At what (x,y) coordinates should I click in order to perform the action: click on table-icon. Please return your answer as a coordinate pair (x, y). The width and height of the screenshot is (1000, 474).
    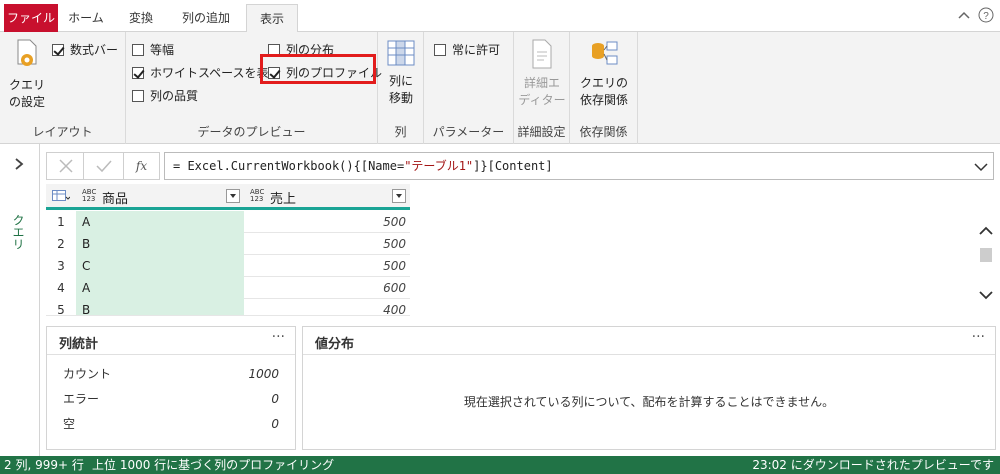
    Looking at the image, I should click on (61, 195).